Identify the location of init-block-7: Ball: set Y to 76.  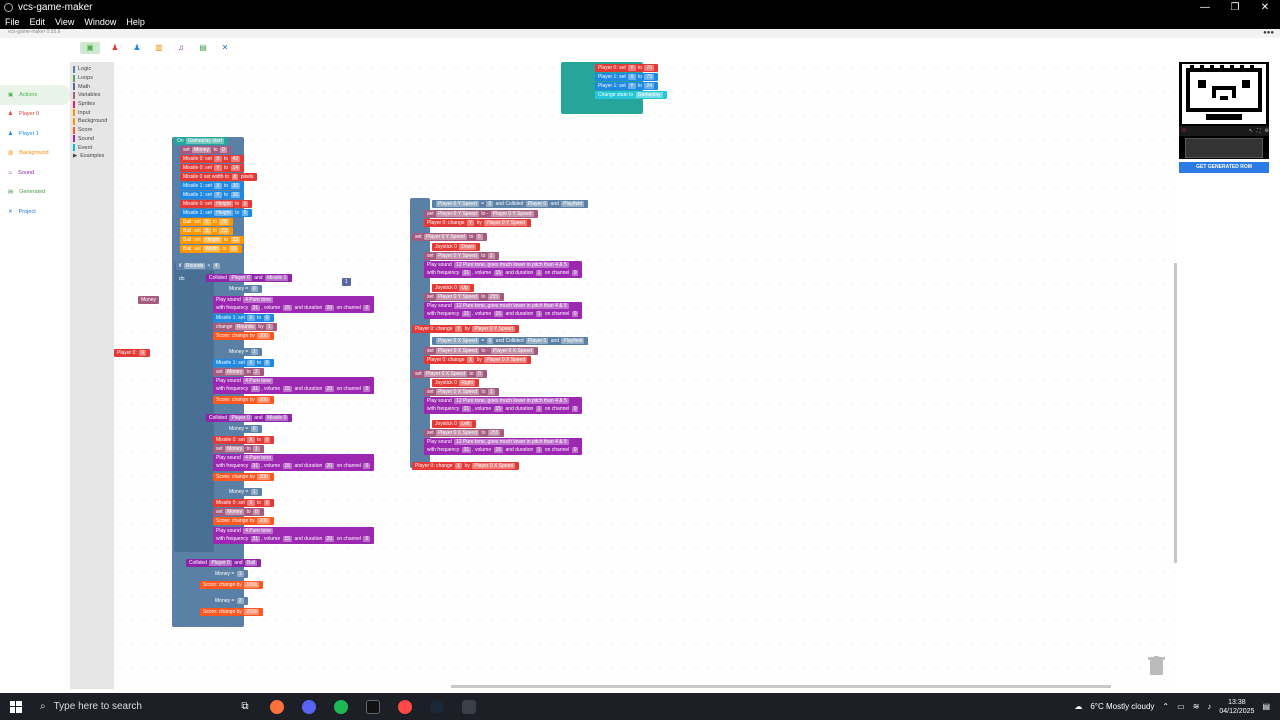
(207, 222).